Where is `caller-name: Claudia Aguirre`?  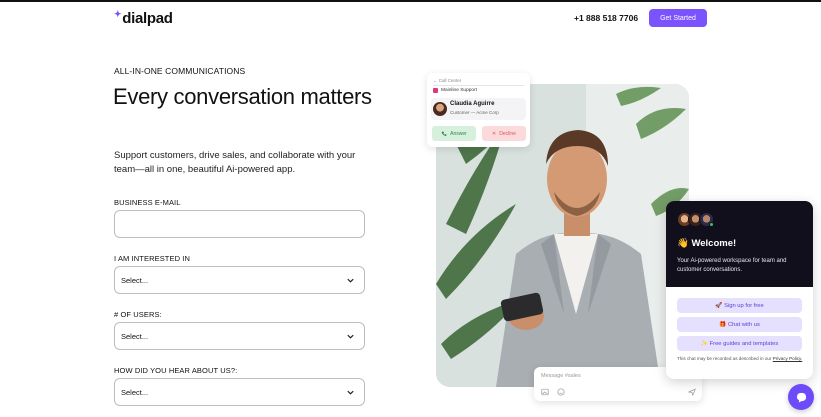
caller-name: Claudia Aguirre is located at coordinates (472, 104).